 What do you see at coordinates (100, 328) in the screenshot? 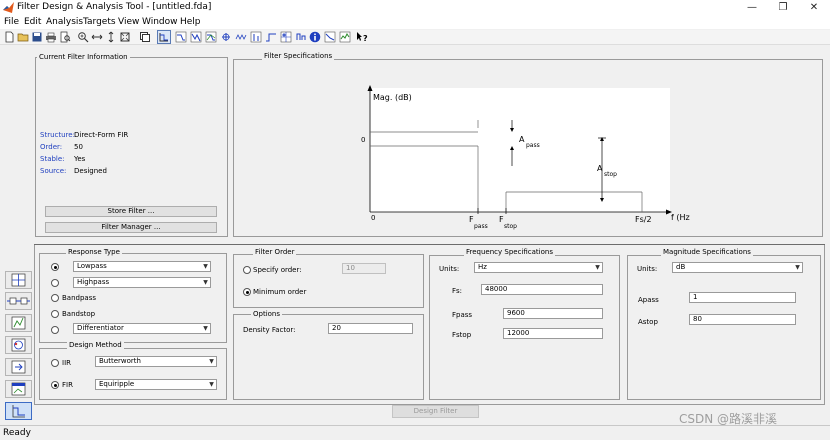
I see `differentiator-dropdown-value: Differentiator` at bounding box center [100, 328].